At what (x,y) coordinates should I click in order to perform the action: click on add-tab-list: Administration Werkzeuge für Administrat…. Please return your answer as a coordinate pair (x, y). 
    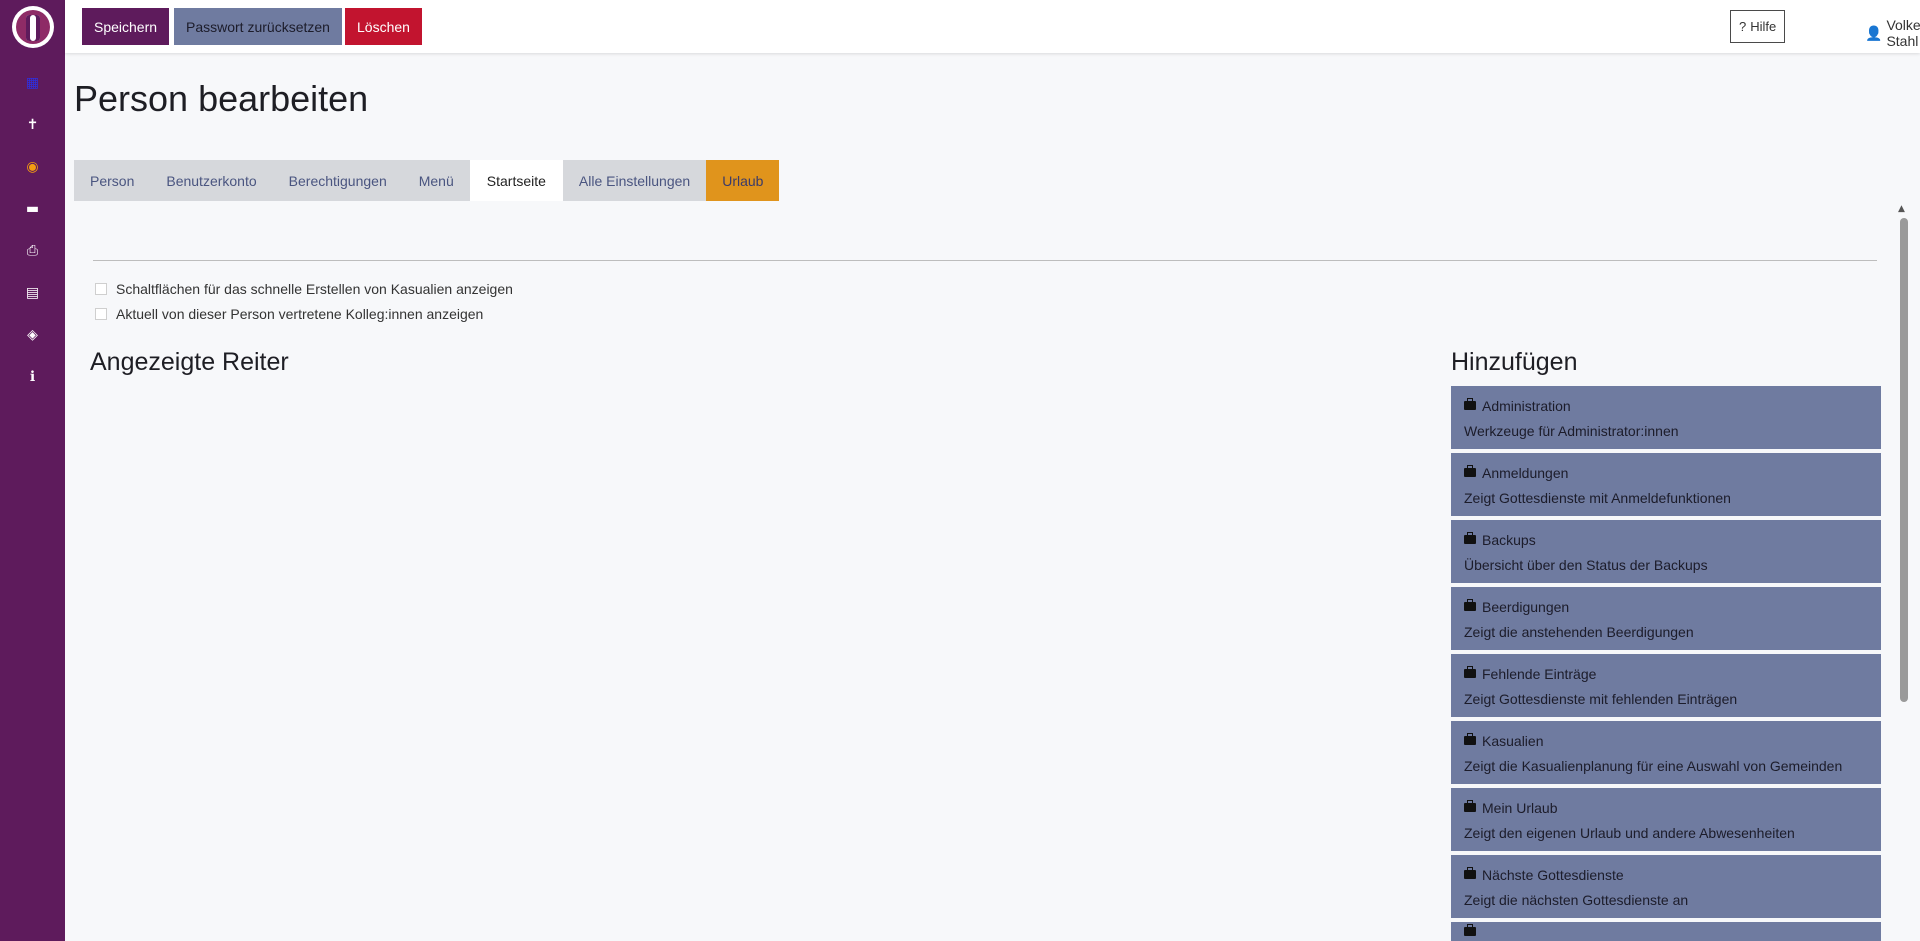
    Looking at the image, I should click on (1666, 663).